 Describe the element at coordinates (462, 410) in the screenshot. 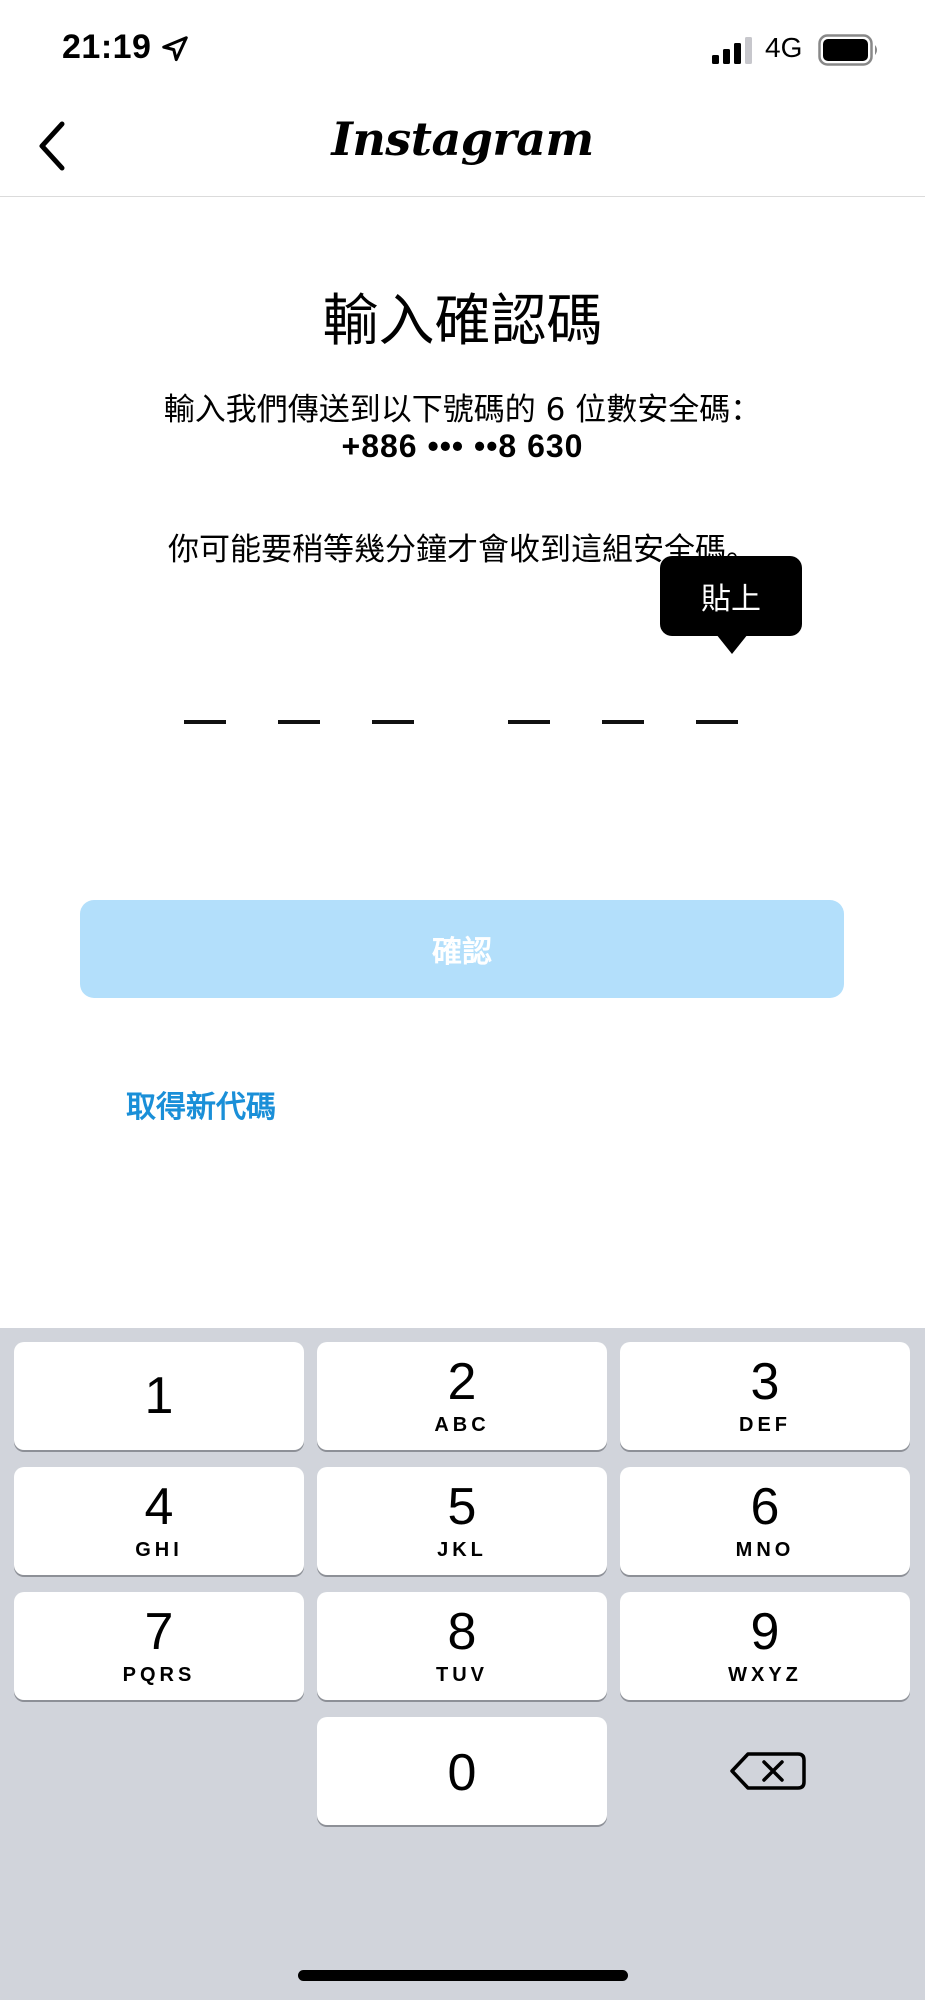

I see `code-description: 輸入我們傳送到以下號碼的 6 位數安全碼：` at that location.